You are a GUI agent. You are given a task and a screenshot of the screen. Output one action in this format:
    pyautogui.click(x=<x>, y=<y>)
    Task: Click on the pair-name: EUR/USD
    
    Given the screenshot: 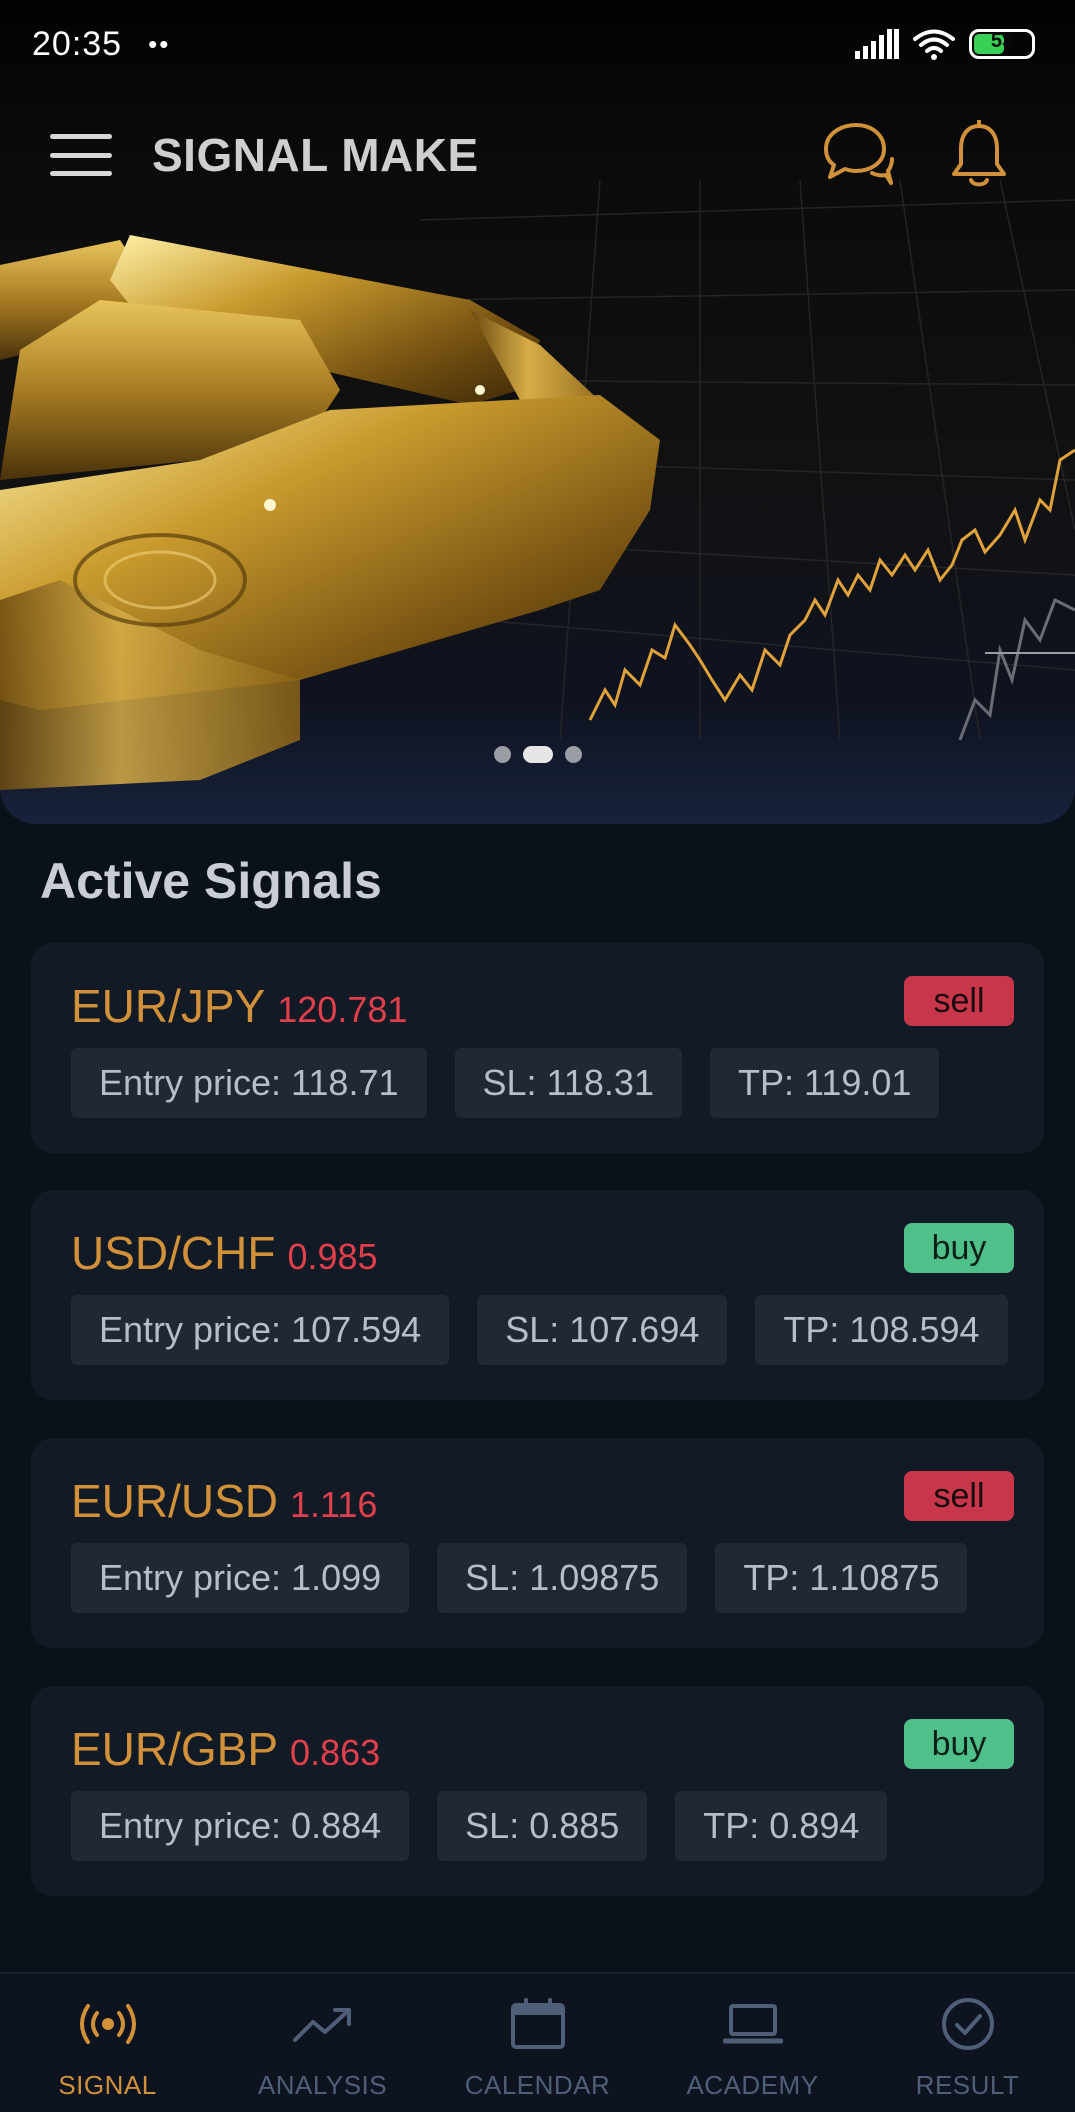 What is the action you would take?
    pyautogui.click(x=175, y=1501)
    